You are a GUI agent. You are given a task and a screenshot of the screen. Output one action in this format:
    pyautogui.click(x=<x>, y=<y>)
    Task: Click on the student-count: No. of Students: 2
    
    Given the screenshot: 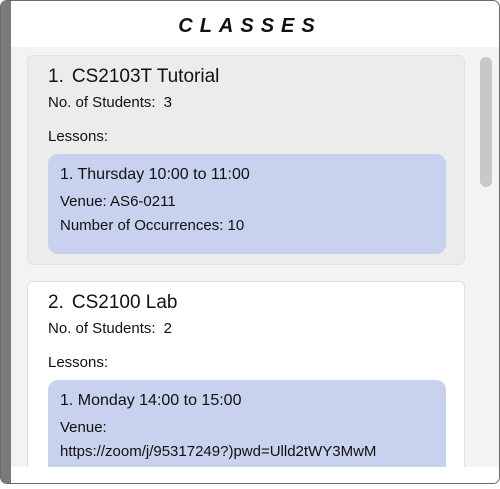 What is the action you would take?
    pyautogui.click(x=110, y=328)
    